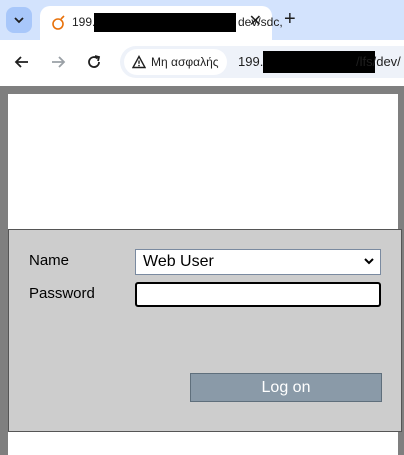  I want to click on password-label: Password, so click(62, 293).